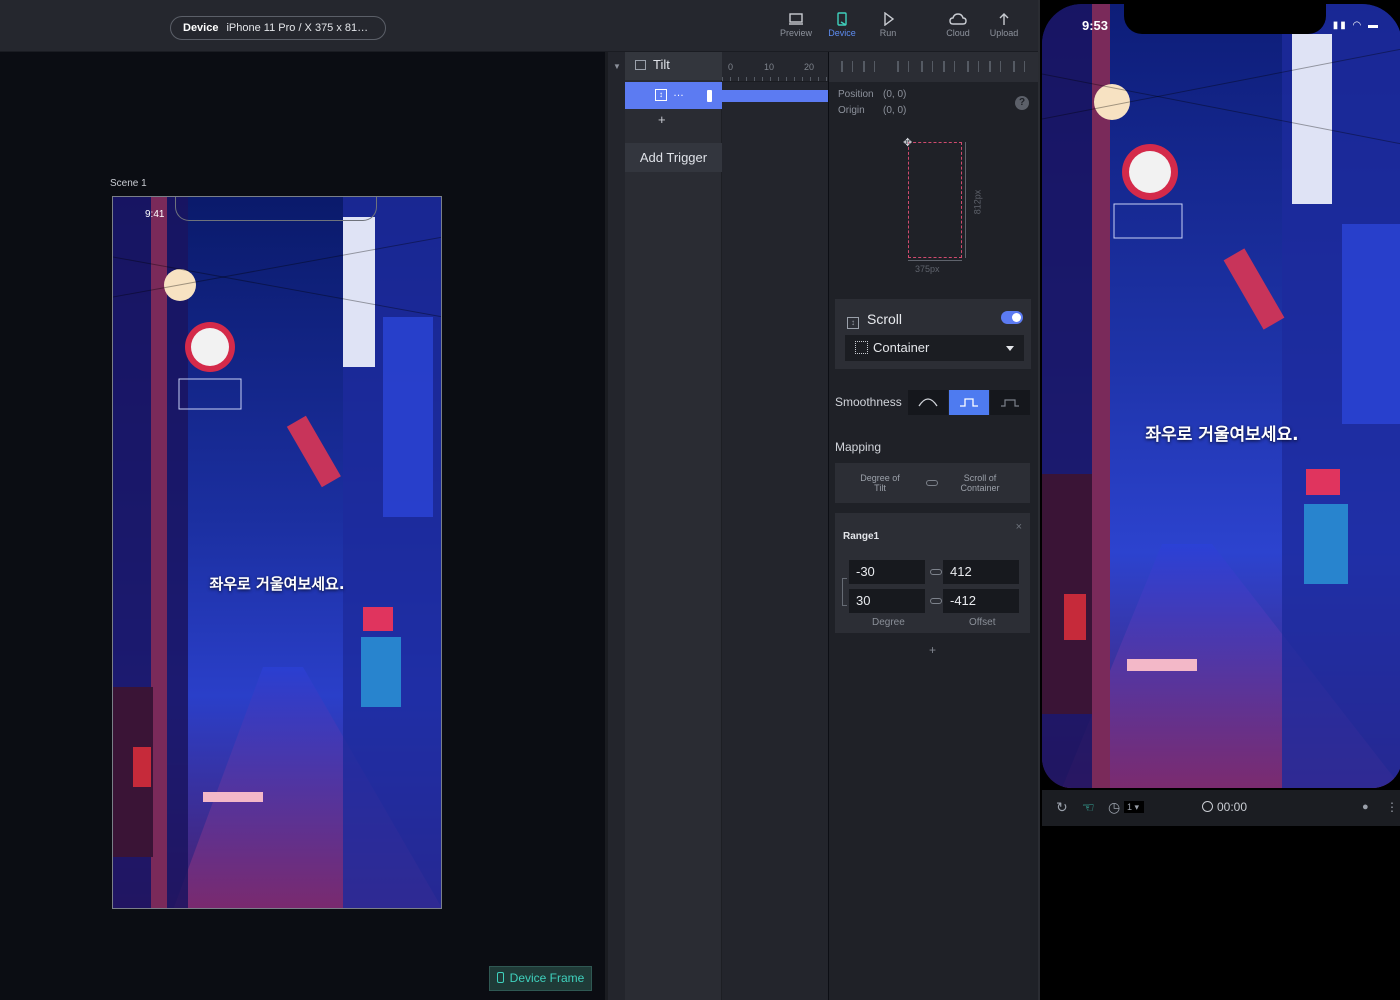  What do you see at coordinates (276, 209) in the screenshot?
I see `scene-notch-outline` at bounding box center [276, 209].